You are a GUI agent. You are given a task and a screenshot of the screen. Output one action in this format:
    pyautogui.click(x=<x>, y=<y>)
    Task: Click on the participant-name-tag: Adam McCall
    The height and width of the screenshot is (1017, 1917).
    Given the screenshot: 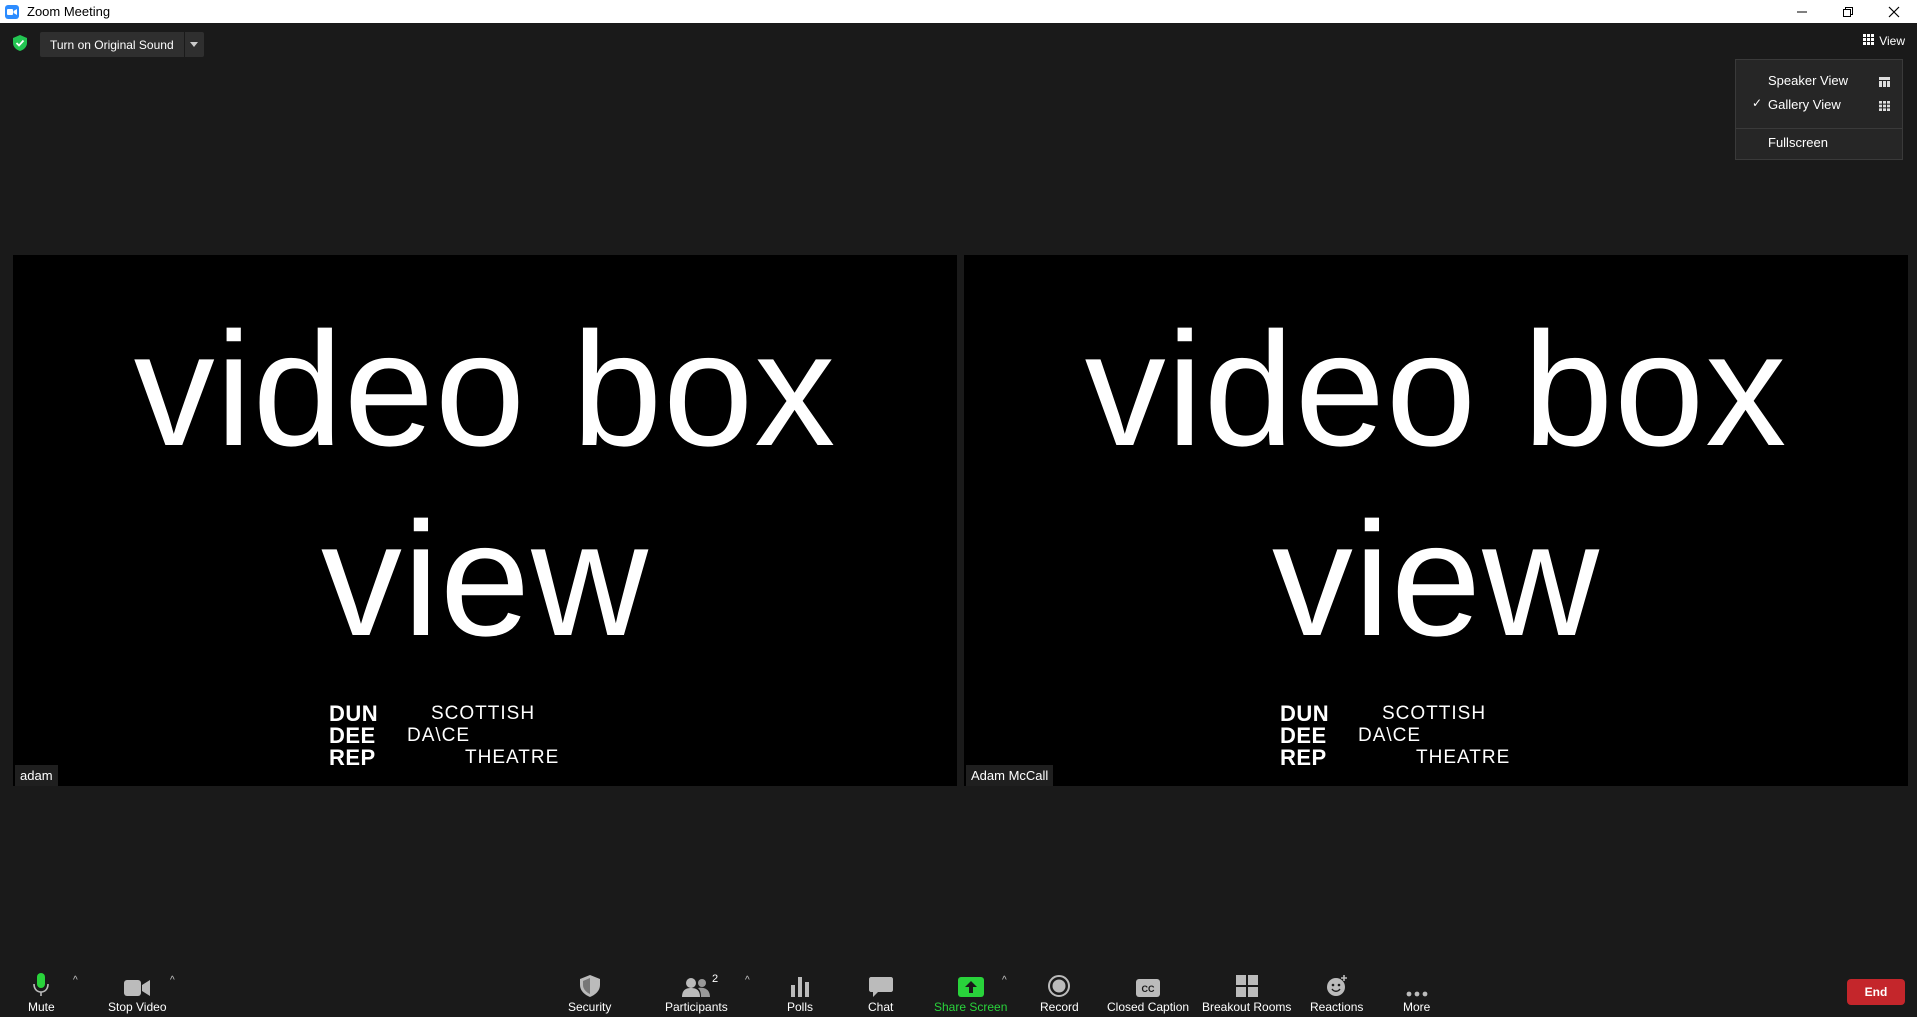 What is the action you would take?
    pyautogui.click(x=1010, y=775)
    